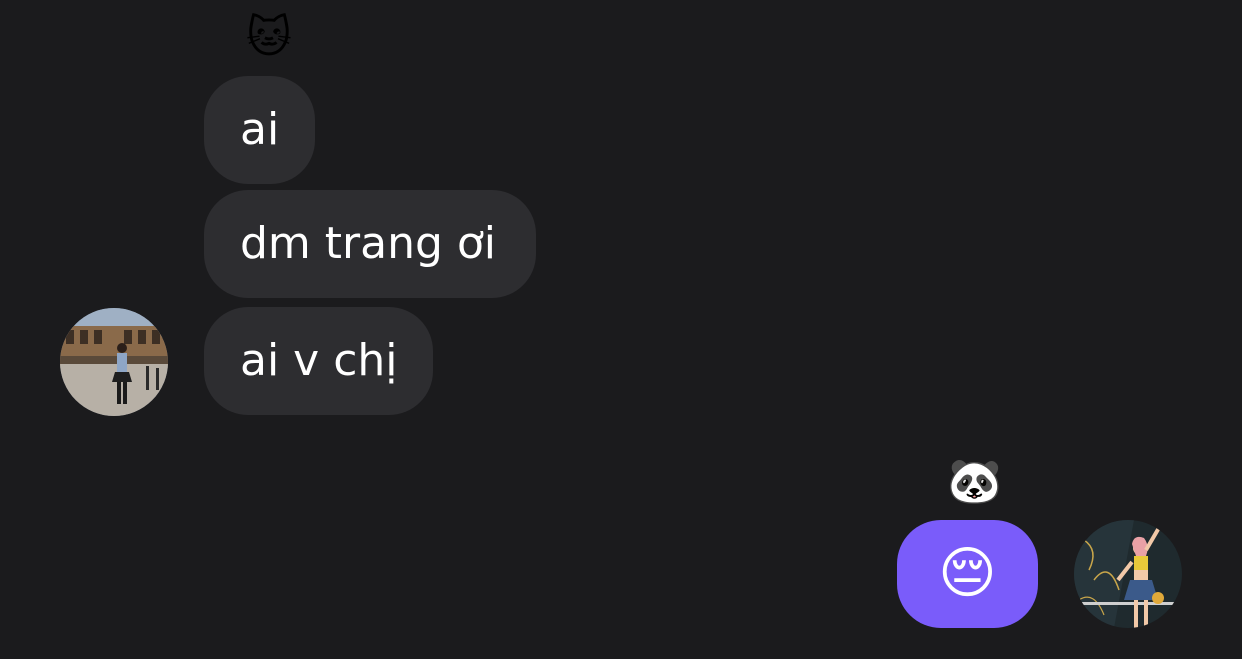 This screenshot has height=659, width=1242. I want to click on dance-photo-avatar-icon, so click(1128, 574).